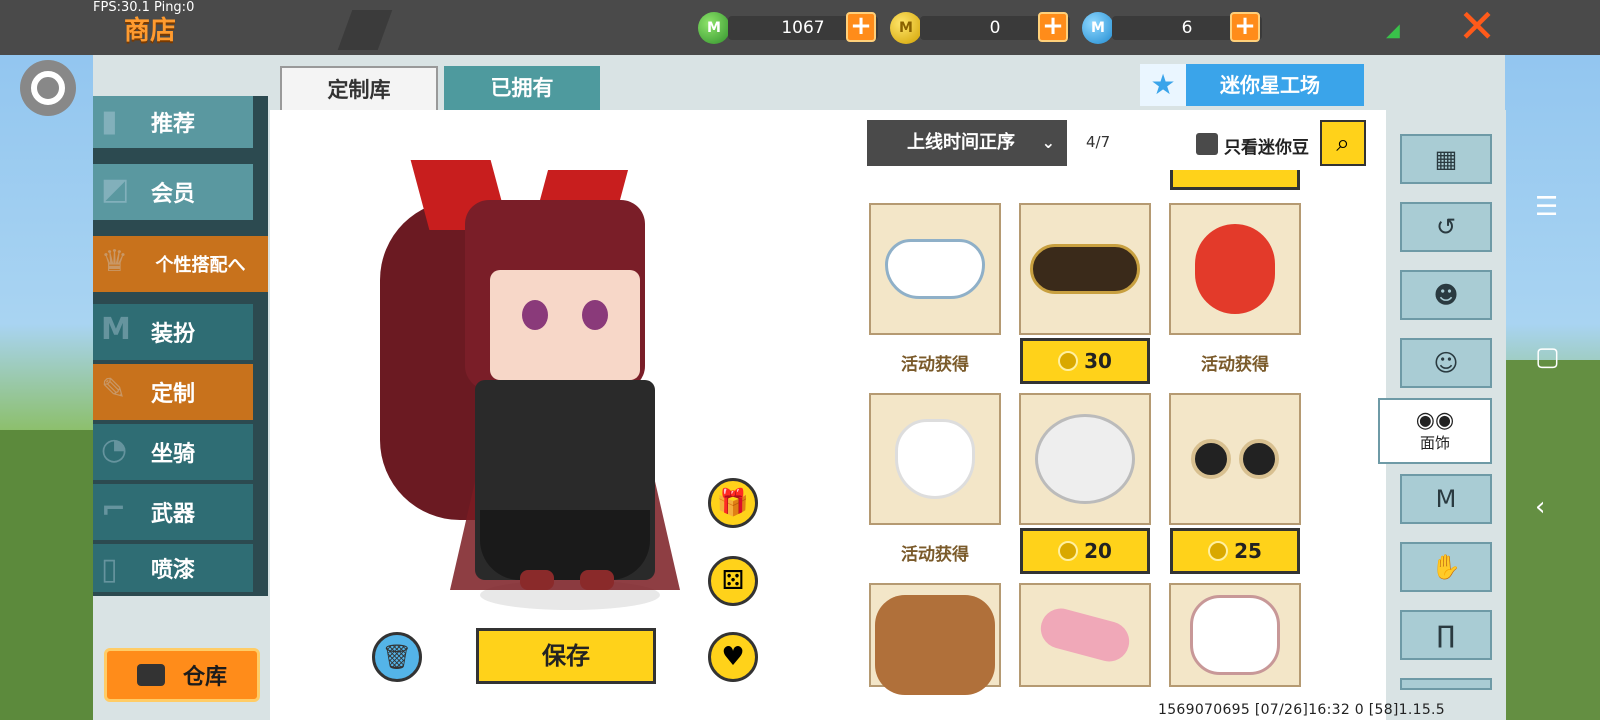  I want to click on item-price: 25, so click(1248, 551).